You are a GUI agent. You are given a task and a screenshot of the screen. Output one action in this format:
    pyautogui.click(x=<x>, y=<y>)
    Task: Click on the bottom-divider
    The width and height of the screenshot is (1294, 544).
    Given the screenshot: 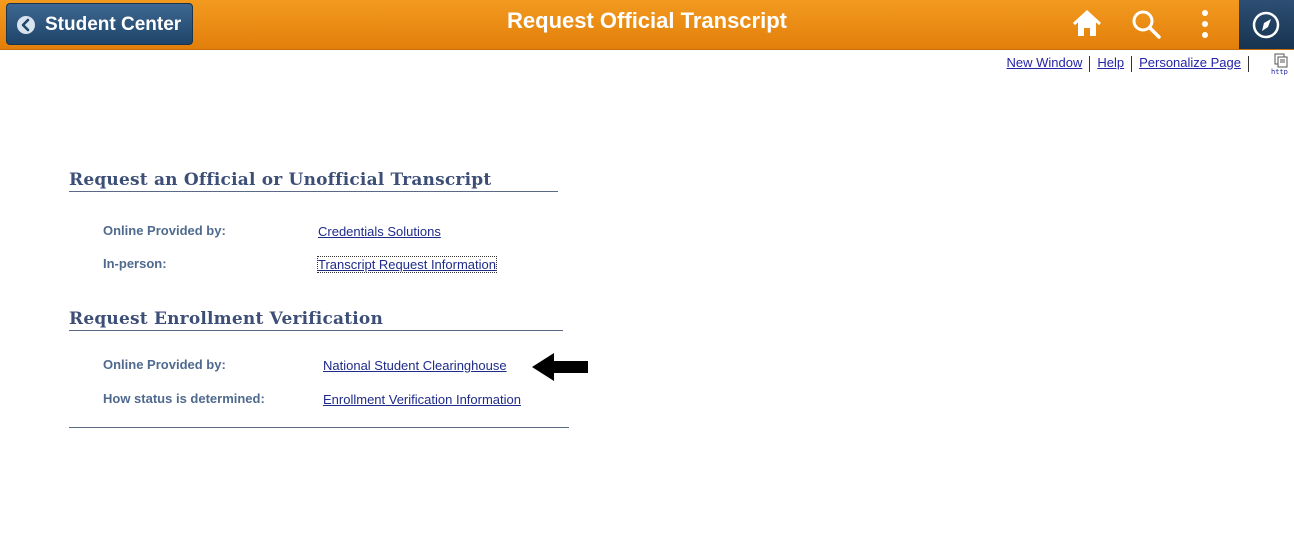 What is the action you would take?
    pyautogui.click(x=319, y=427)
    